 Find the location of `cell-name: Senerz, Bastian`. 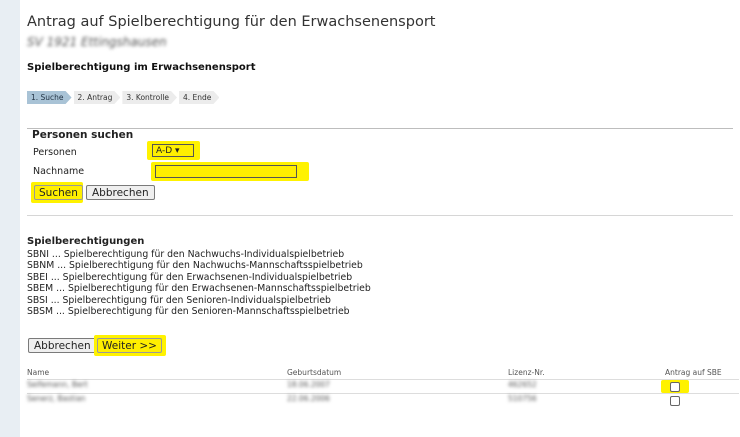

cell-name: Senerz, Bastian is located at coordinates (56, 398).